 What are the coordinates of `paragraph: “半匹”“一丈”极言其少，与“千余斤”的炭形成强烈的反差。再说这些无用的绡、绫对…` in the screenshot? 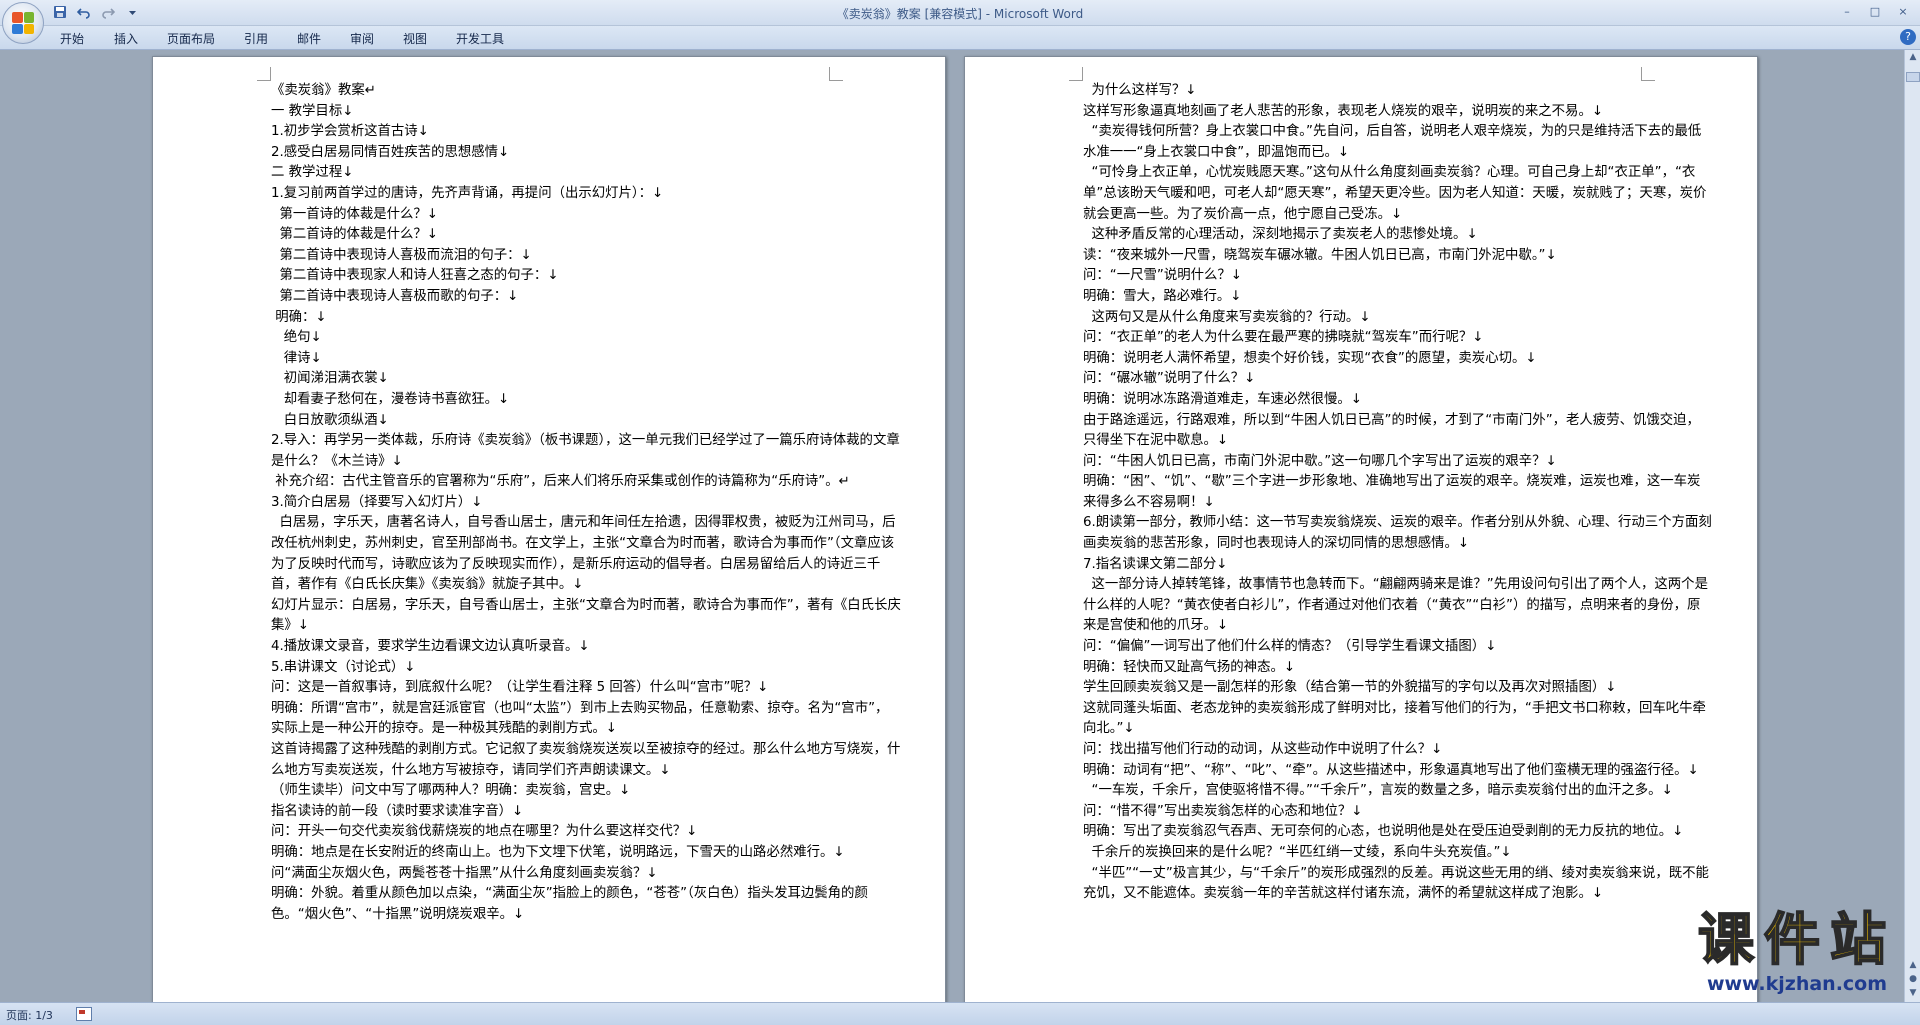 It's located at (1398, 884).